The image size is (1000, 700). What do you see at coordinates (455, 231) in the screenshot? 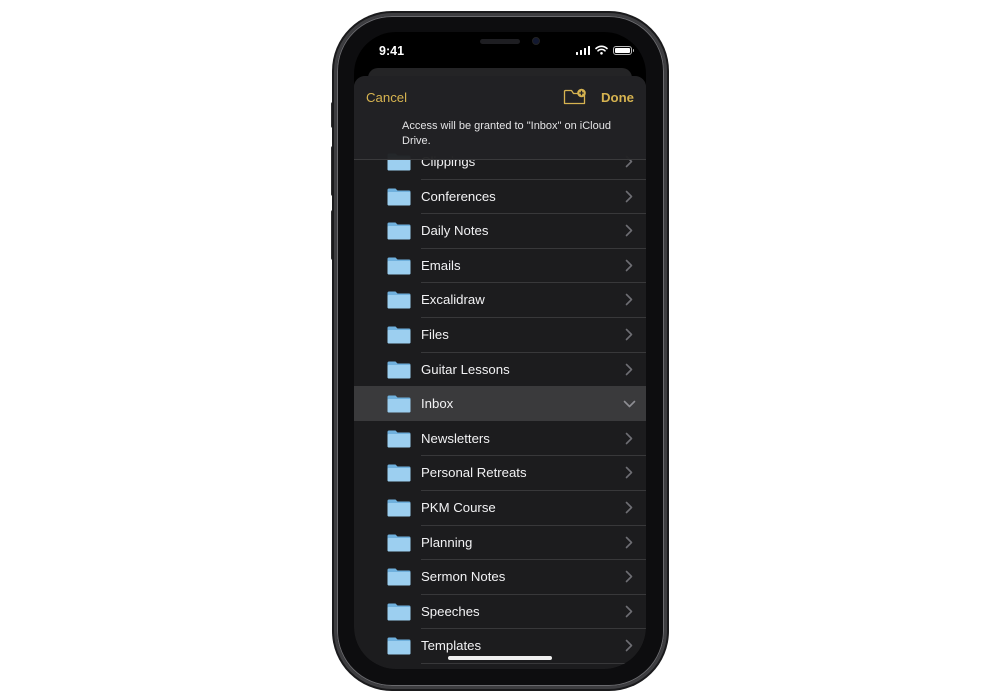
I see `folder-label: Daily Notes` at bounding box center [455, 231].